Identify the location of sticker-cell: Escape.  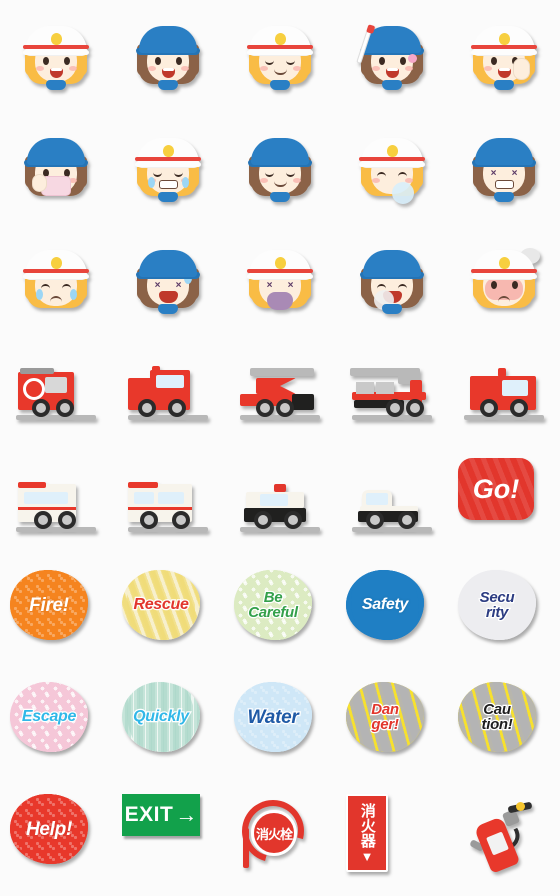
(56, 728).